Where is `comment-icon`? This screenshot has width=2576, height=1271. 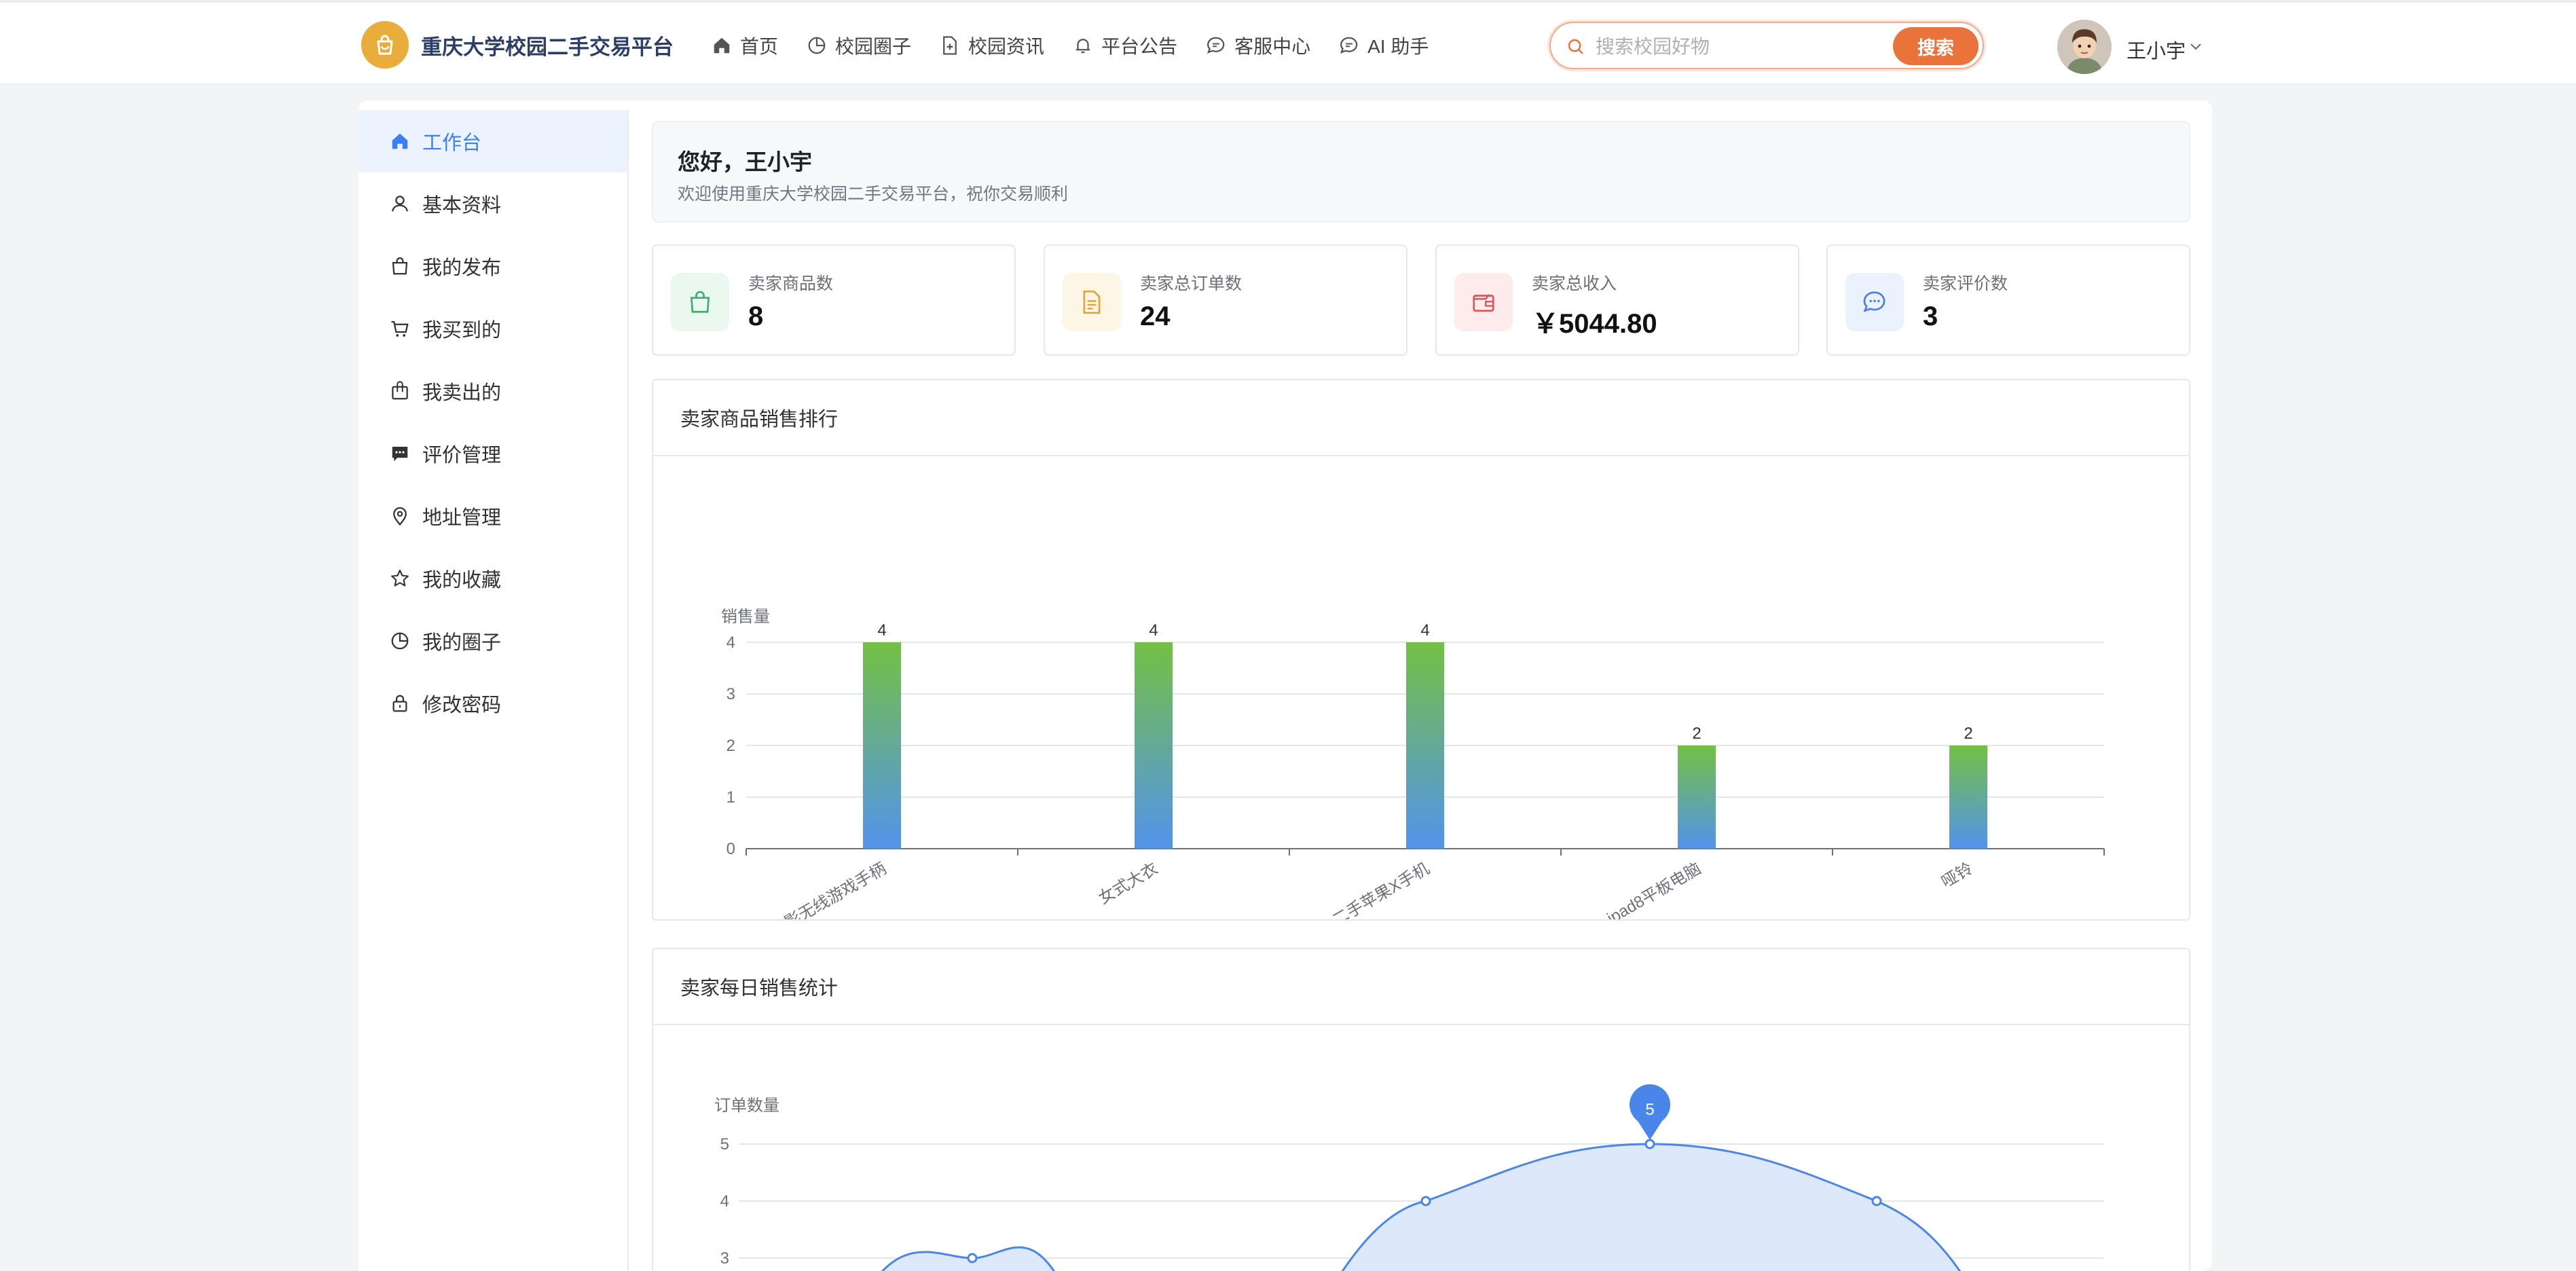 comment-icon is located at coordinates (400, 454).